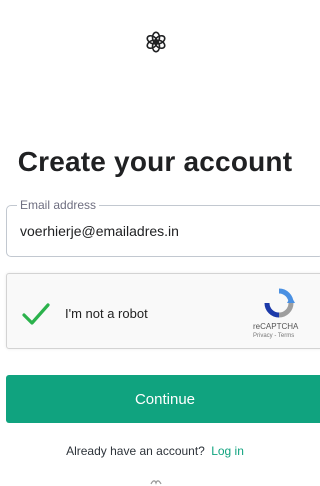 This screenshot has width=320, height=486. I want to click on email-field: Email address, so click(163, 227).